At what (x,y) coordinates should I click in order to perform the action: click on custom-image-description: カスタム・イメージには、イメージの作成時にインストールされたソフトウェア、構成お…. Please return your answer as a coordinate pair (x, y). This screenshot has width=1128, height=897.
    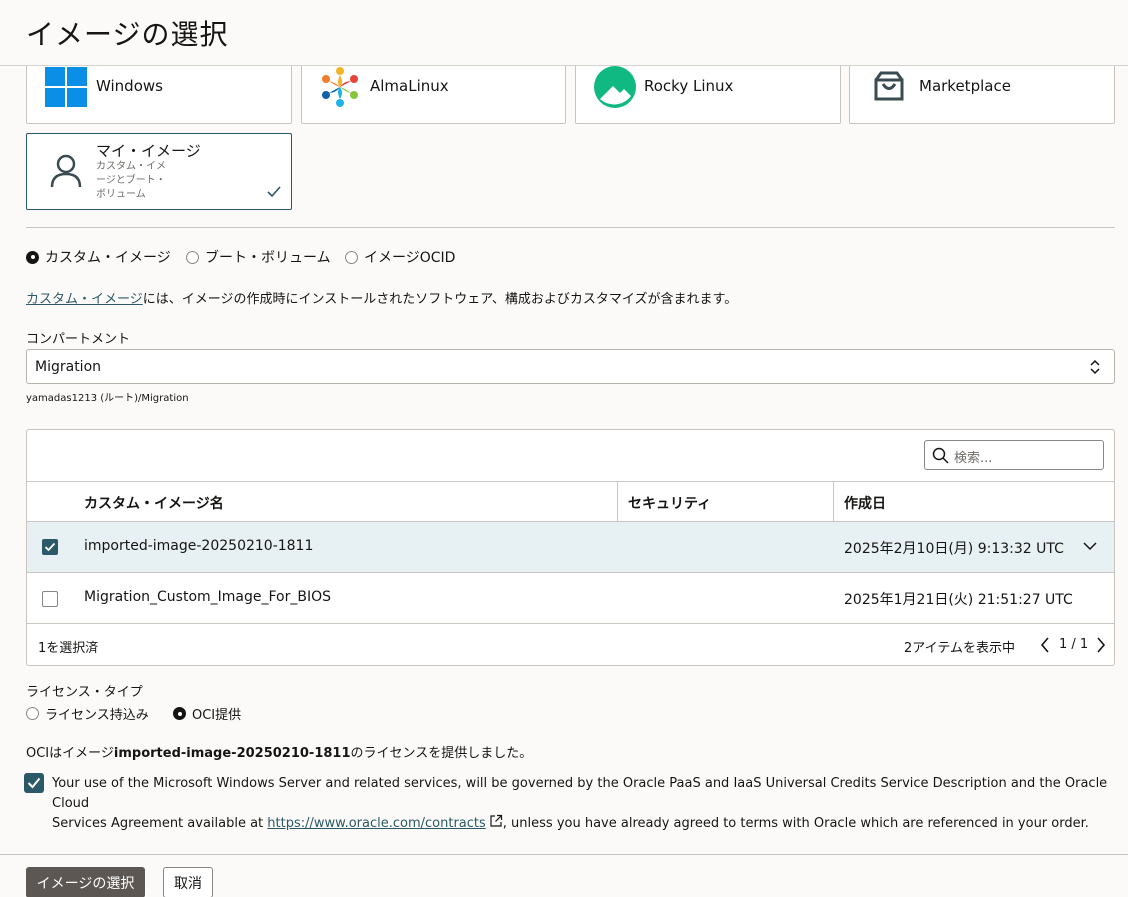
    Looking at the image, I should click on (381, 297).